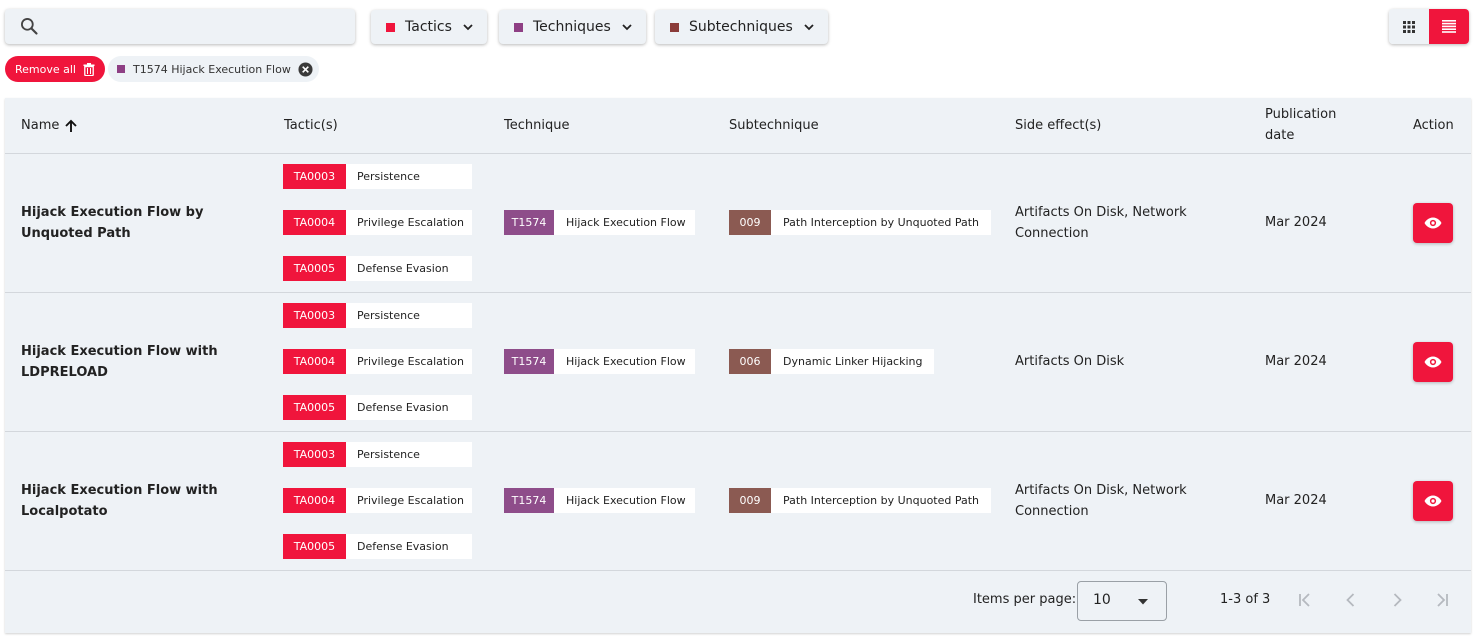 The width and height of the screenshot is (1476, 638). I want to click on remove-all-label: Remove all, so click(45, 69).